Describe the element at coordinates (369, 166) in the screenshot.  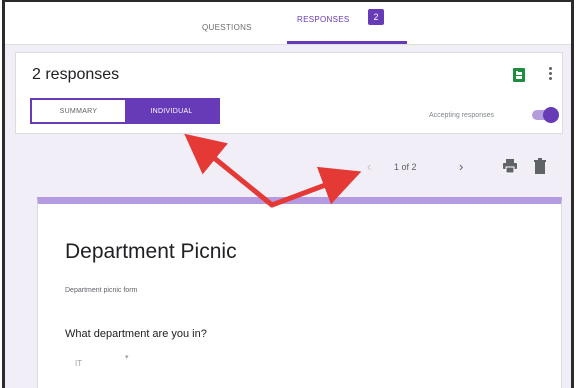
I see `chevron-left-icon: ‹` at that location.